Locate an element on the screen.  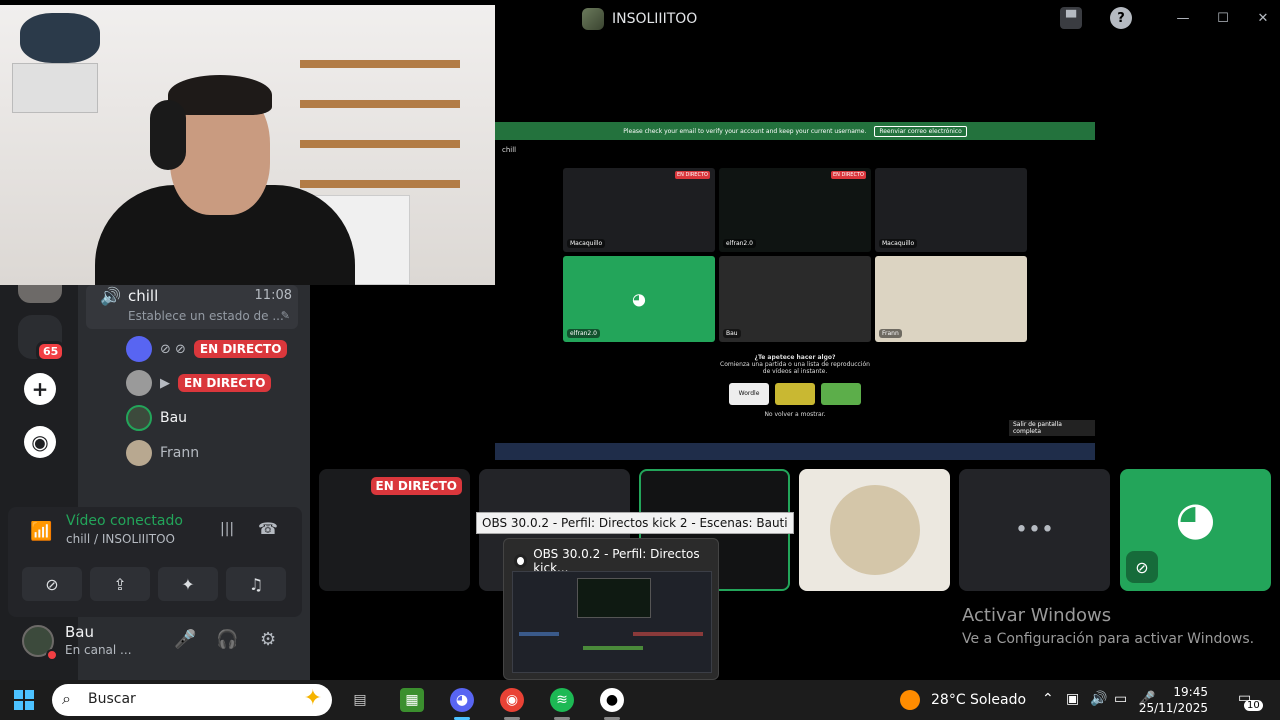
obs-logo-icon is located at coordinates (521, 561).